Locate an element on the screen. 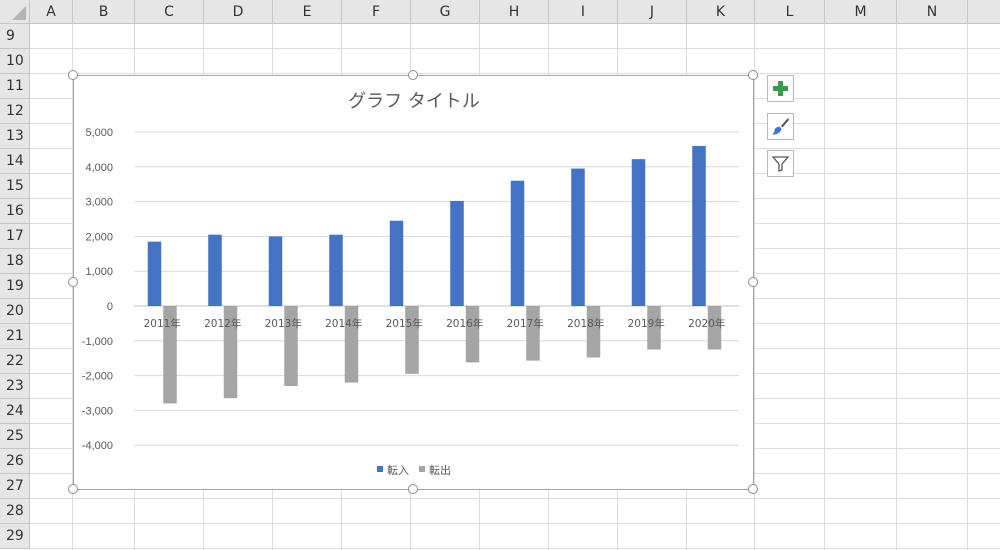  row-header-24: 24 is located at coordinates (15, 411).